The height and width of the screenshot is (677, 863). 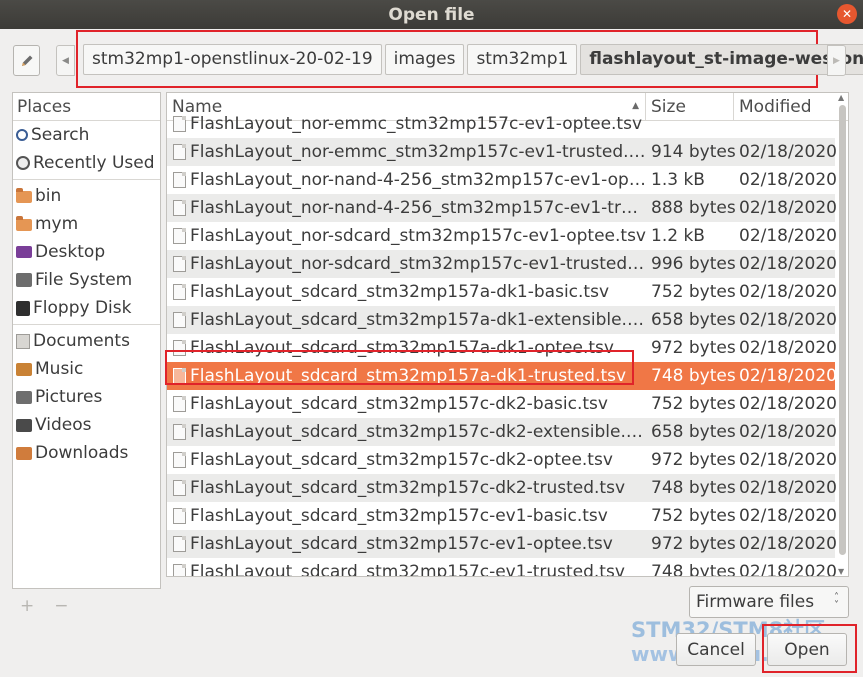 What do you see at coordinates (693, 569) in the screenshot?
I see `file-size: 748 bytes` at bounding box center [693, 569].